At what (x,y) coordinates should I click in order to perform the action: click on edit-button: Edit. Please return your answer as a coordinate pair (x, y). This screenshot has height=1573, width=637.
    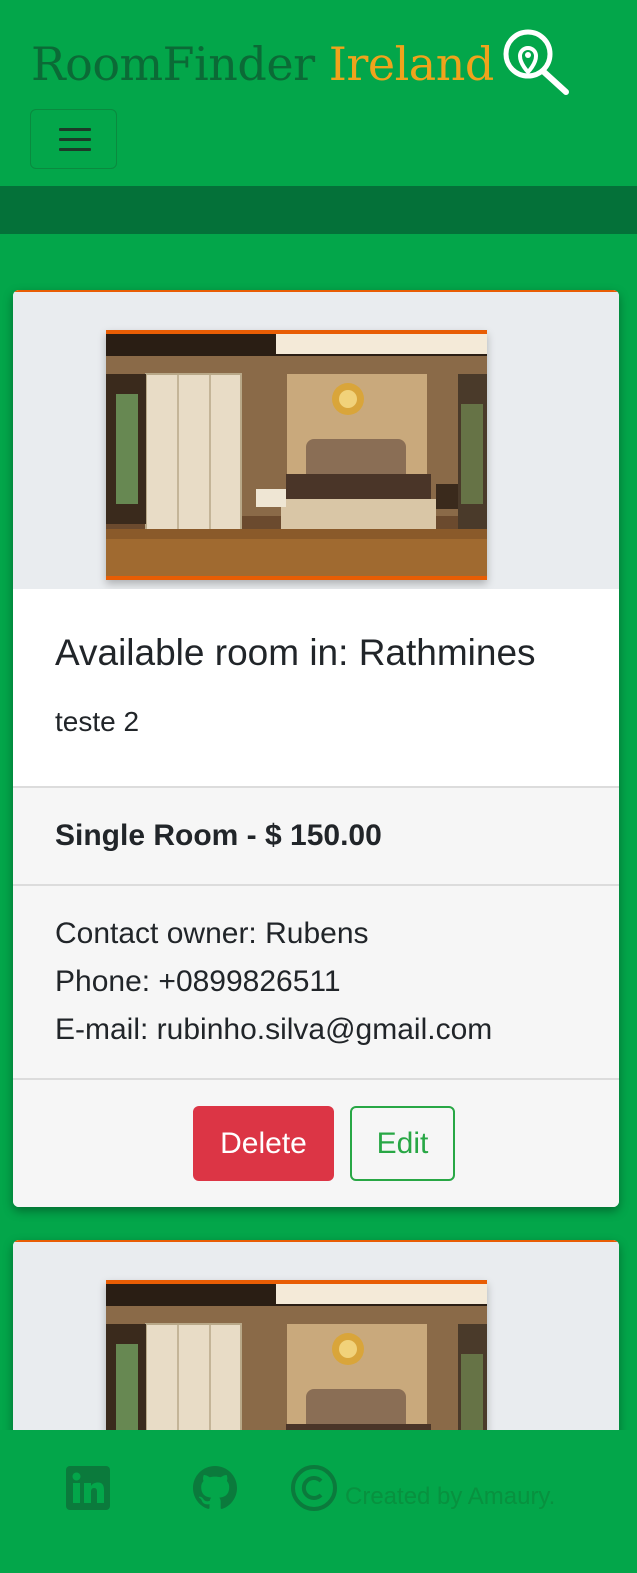
    Looking at the image, I should click on (402, 1143).